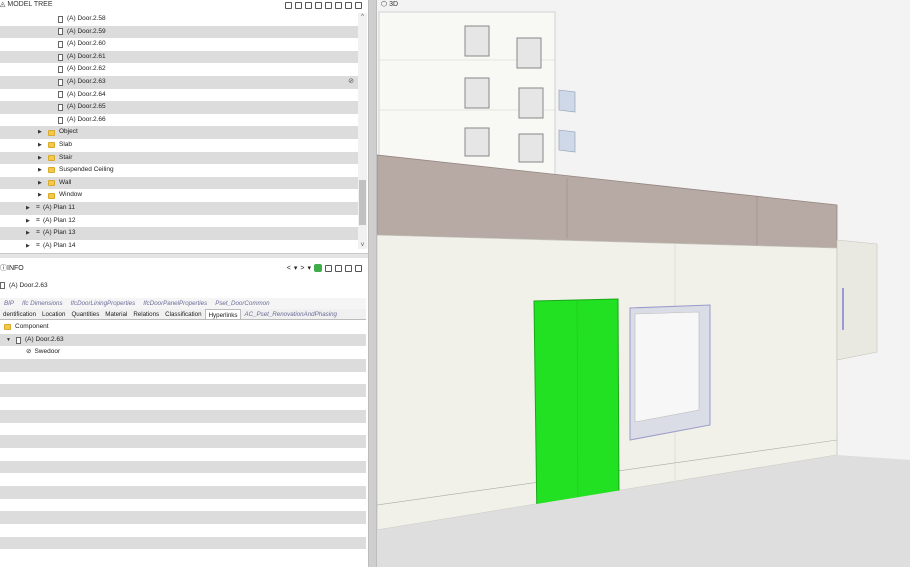 The image size is (910, 567). What do you see at coordinates (86, 170) in the screenshot?
I see `tree-item-label: Suspended Ceiling` at bounding box center [86, 170].